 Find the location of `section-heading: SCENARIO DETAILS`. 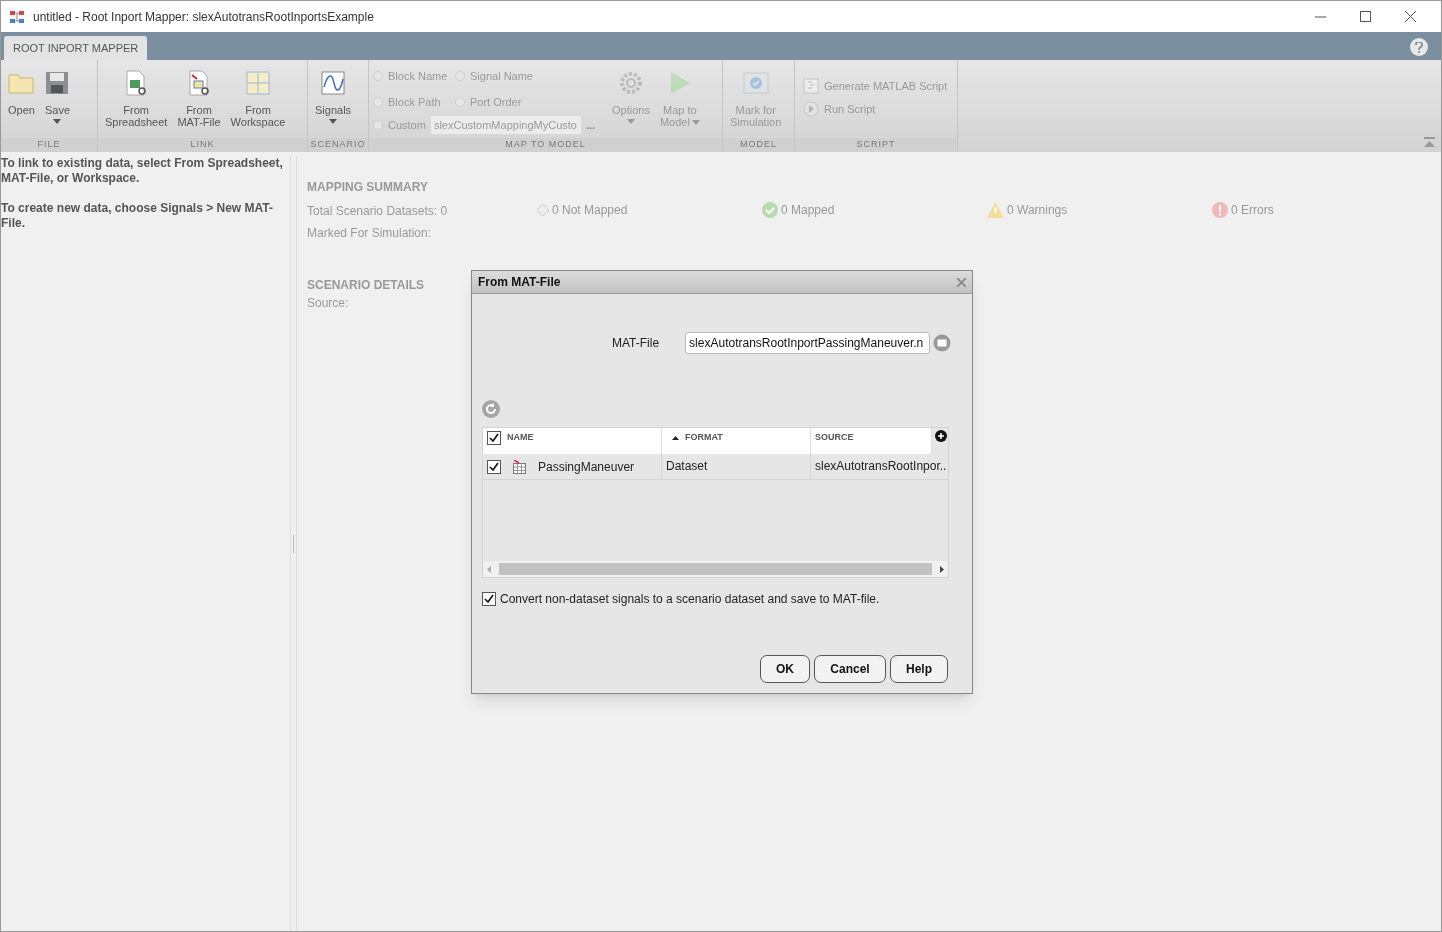

section-heading: SCENARIO DETAILS is located at coordinates (366, 285).